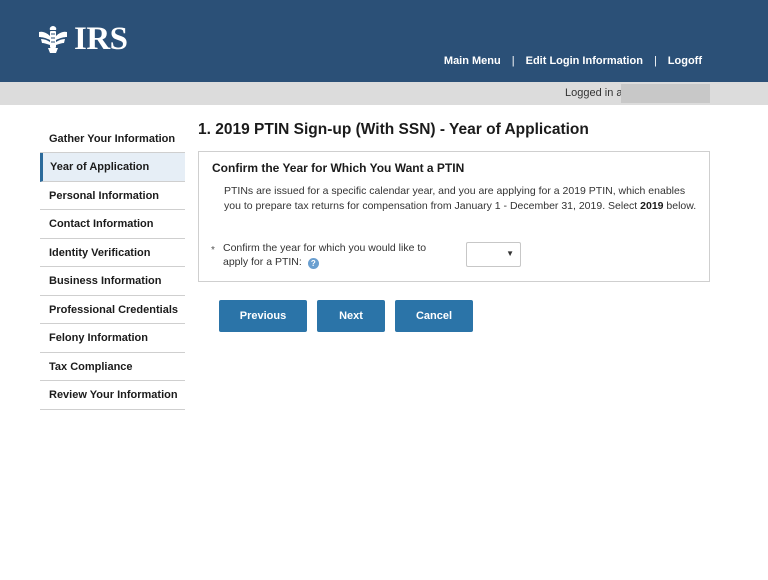 This screenshot has width=768, height=580. Describe the element at coordinates (112, 138) in the screenshot. I see `sidebar-item-gather-information: Gather Your Information` at that location.